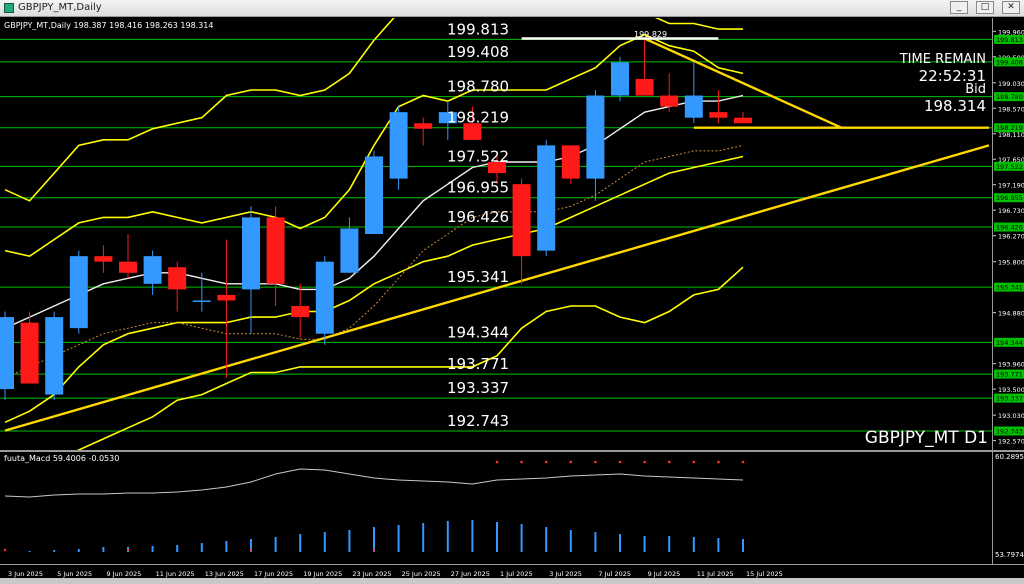  I want to click on time-tick-label: 15 Jul 2025, so click(764, 574).